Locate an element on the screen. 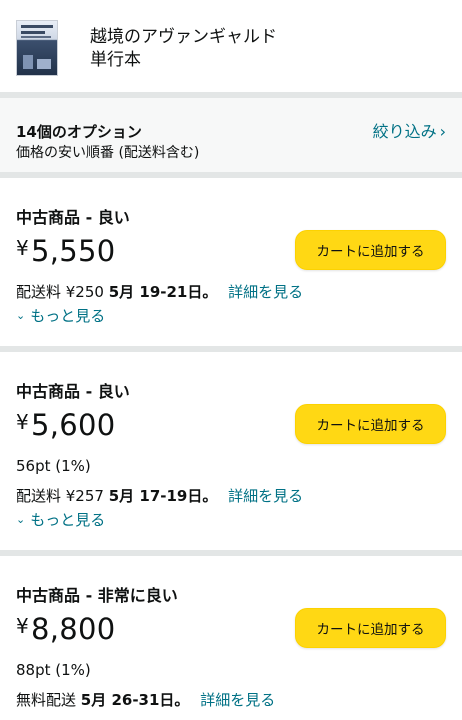  price-value: 5,600 is located at coordinates (73, 425).